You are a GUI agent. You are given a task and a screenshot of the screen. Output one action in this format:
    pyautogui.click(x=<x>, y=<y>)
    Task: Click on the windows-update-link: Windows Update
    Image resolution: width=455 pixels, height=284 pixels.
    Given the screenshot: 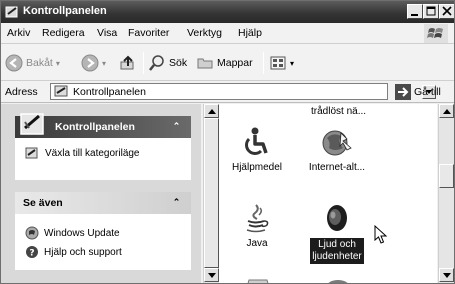 What is the action you would take?
    pyautogui.click(x=72, y=233)
    